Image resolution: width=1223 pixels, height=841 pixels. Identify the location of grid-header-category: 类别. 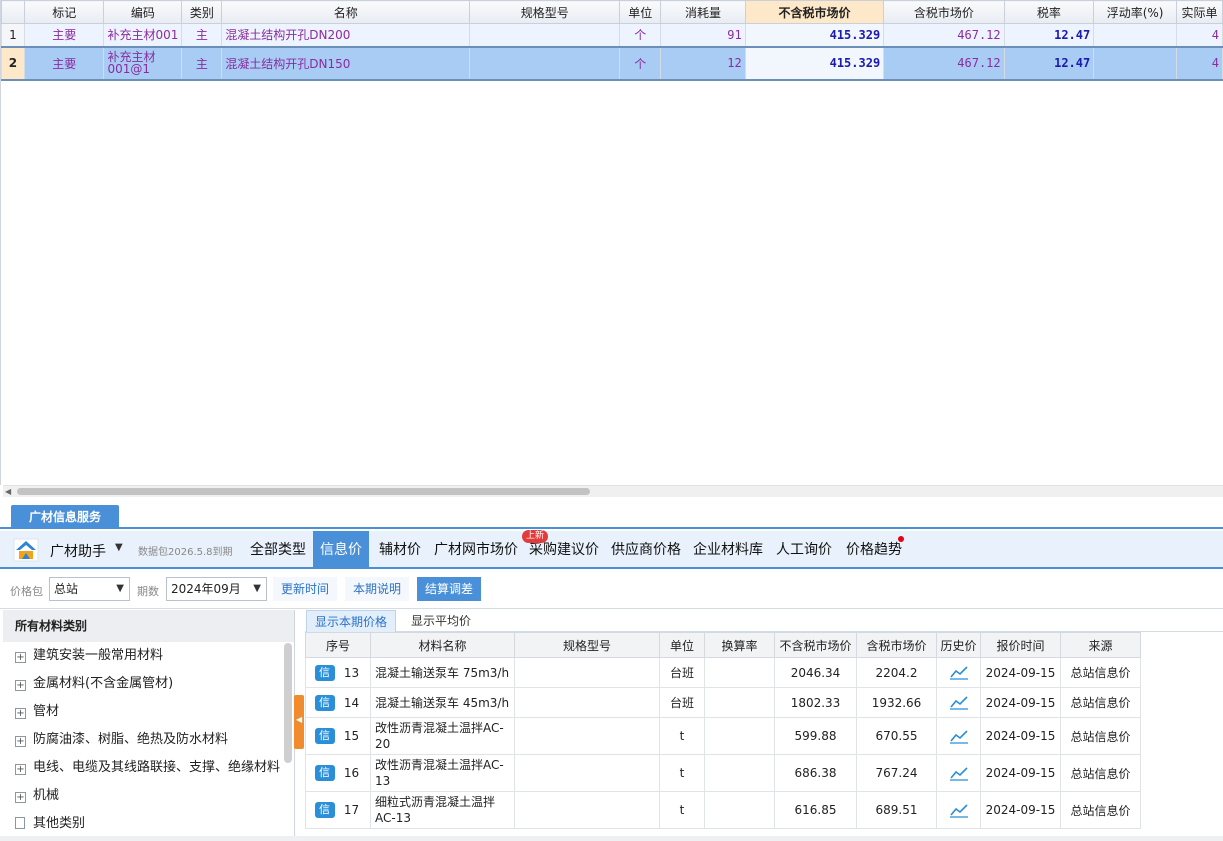
(202, 12).